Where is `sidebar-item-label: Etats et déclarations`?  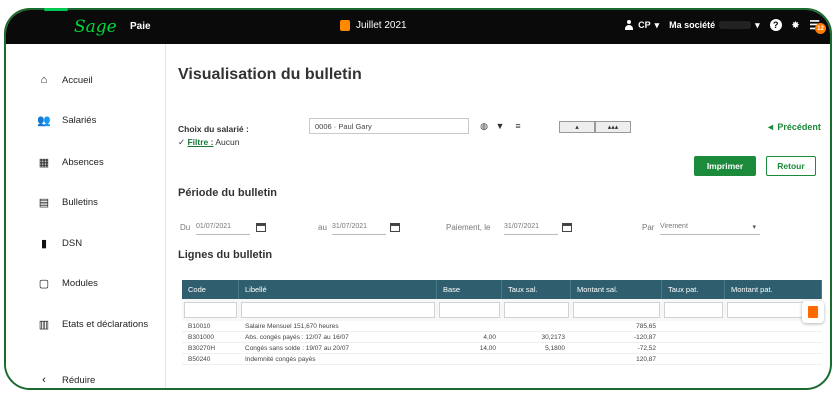 sidebar-item-label: Etats et déclarations is located at coordinates (105, 324).